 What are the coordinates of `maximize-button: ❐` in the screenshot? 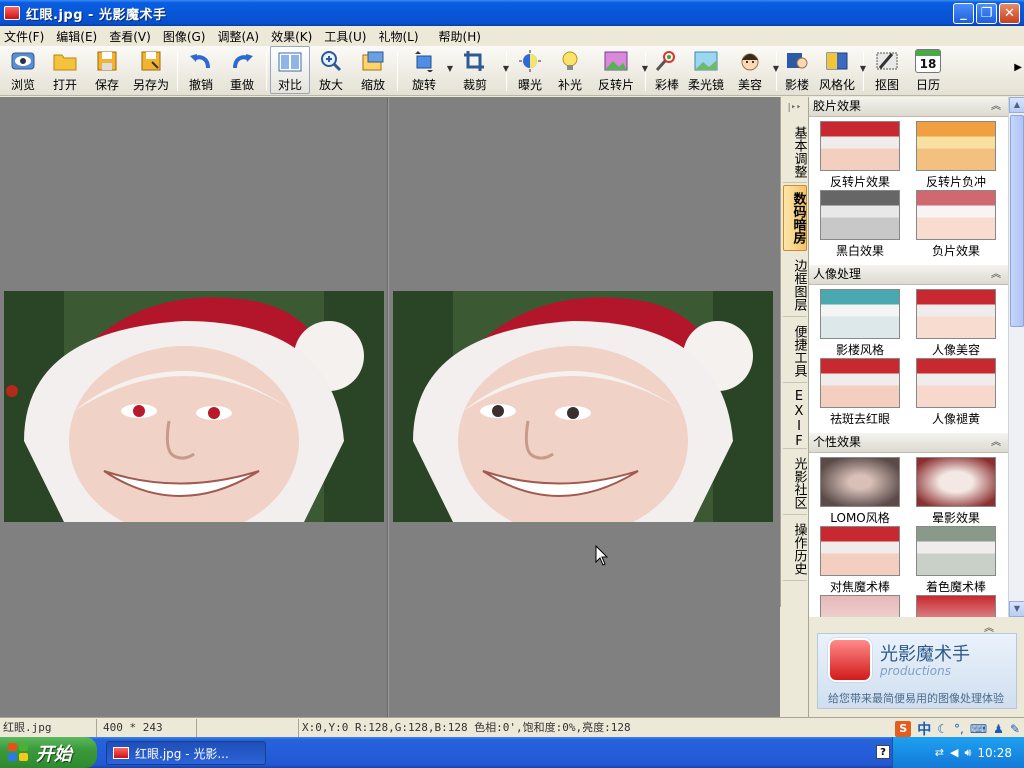 It's located at (986, 13).